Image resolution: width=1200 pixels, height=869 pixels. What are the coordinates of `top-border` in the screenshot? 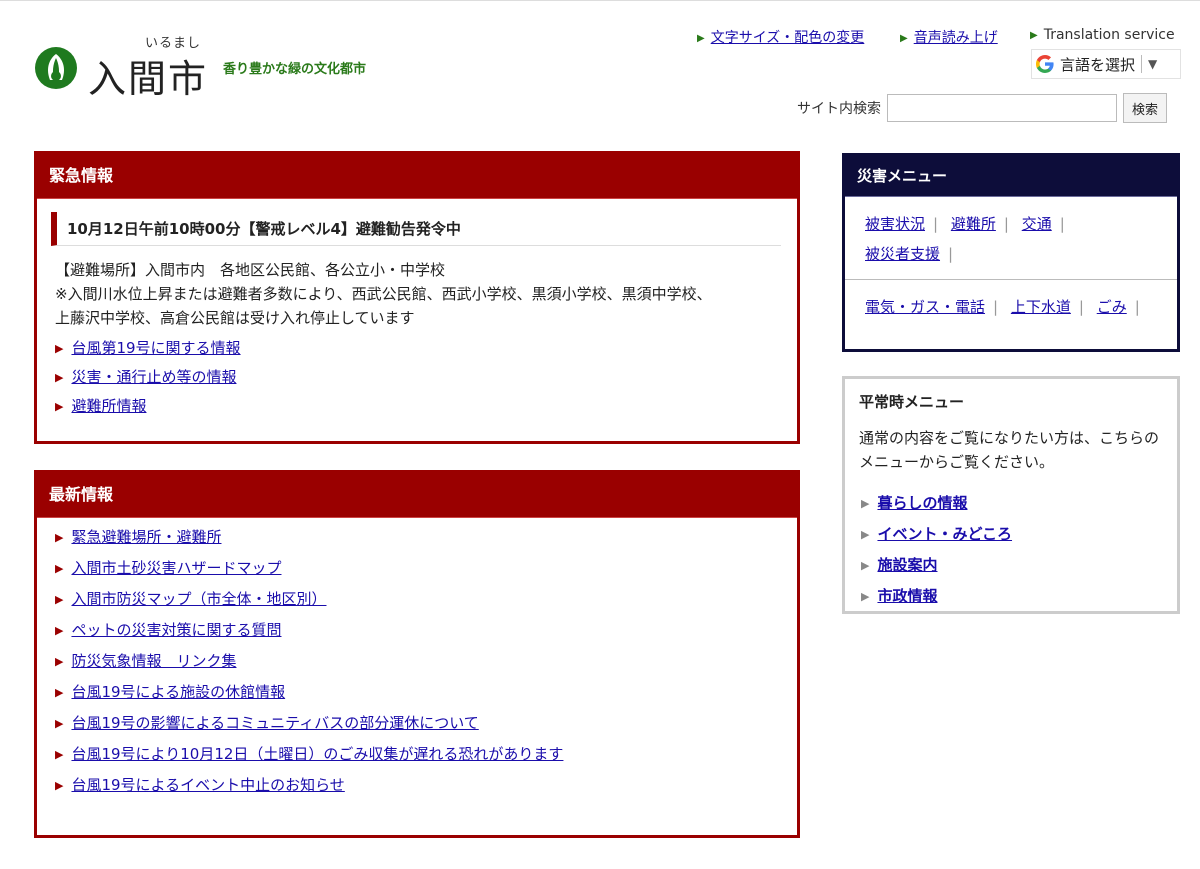 It's located at (600, 0).